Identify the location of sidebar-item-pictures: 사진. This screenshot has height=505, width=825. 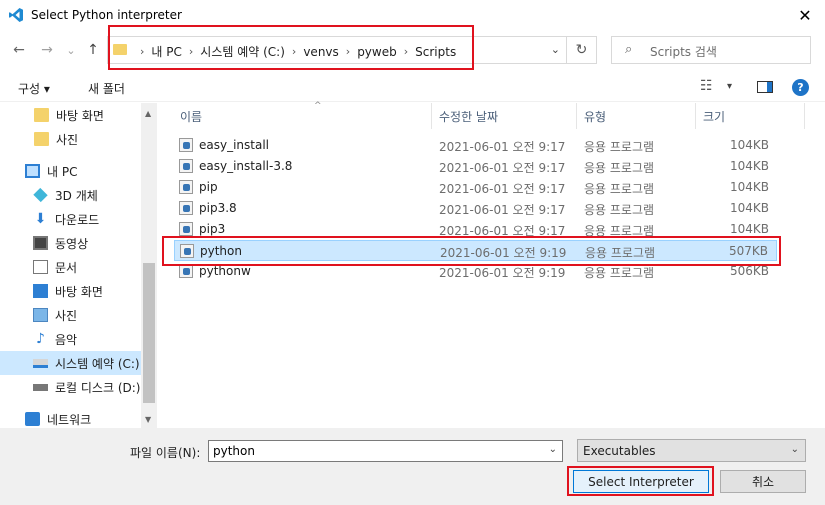
(70, 315).